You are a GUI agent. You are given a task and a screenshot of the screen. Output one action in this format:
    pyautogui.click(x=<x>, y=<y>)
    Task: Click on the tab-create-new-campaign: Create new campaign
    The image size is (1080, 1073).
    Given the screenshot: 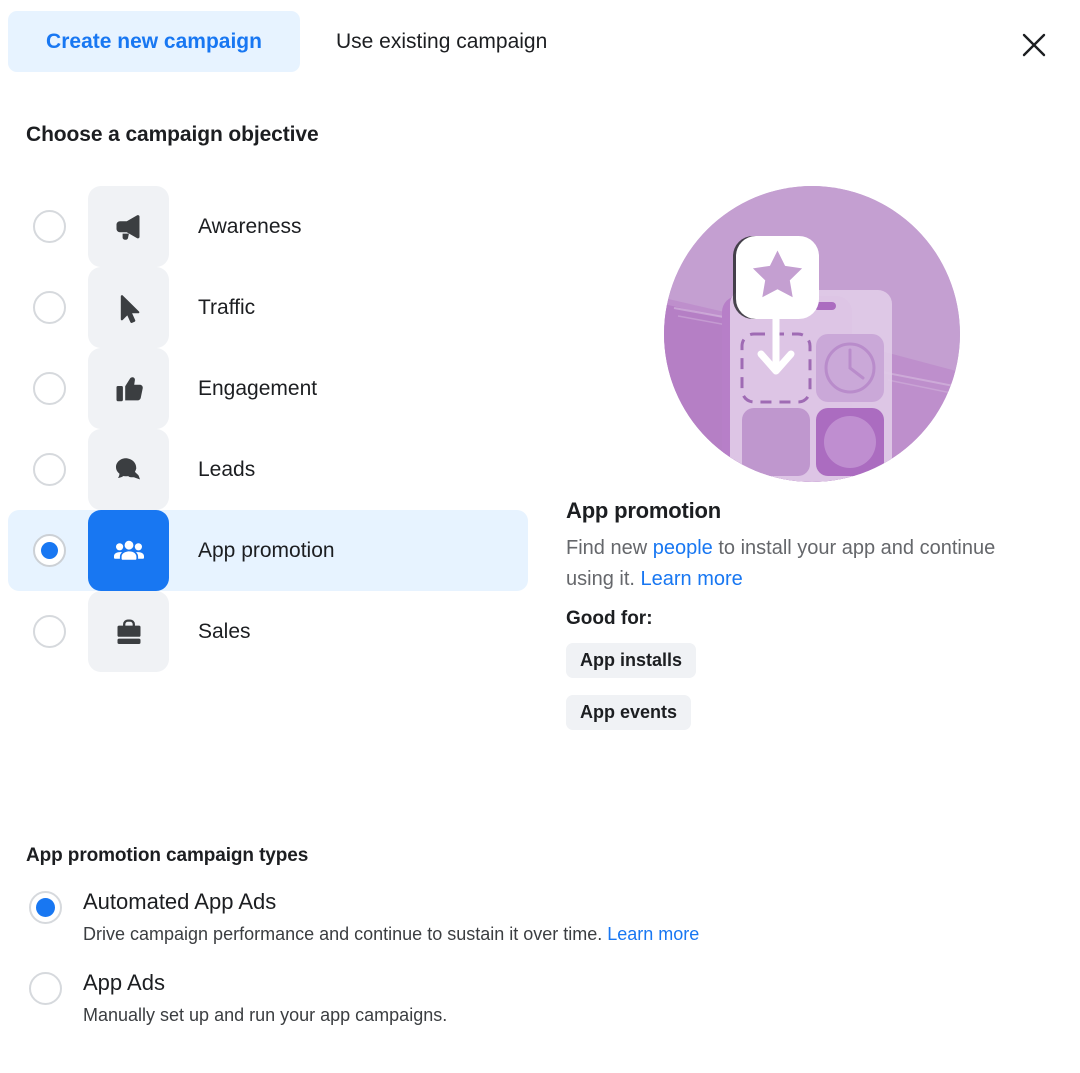 What is the action you would take?
    pyautogui.click(x=154, y=41)
    